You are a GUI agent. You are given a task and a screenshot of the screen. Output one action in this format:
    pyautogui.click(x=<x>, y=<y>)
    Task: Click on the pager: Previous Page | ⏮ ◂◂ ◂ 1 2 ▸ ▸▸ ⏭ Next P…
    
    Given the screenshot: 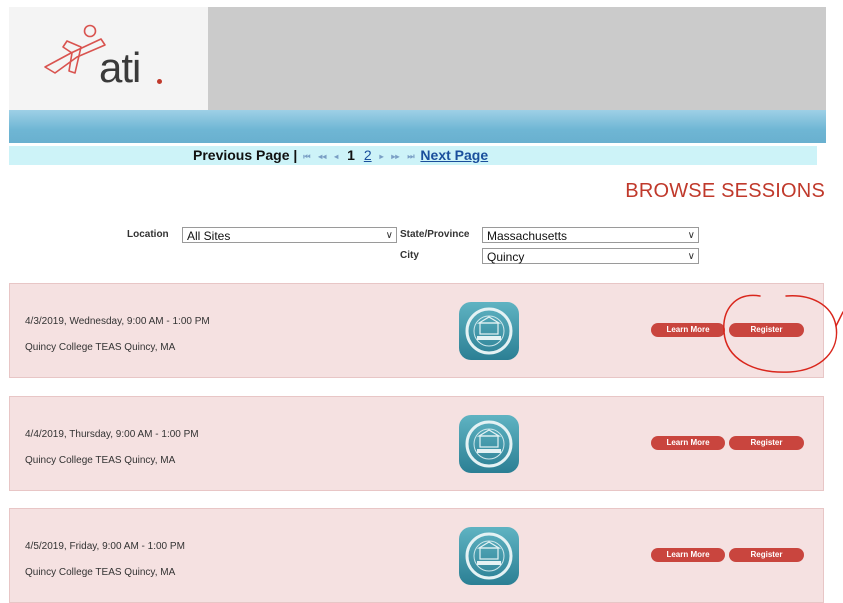 What is the action you would take?
    pyautogui.click(x=413, y=155)
    